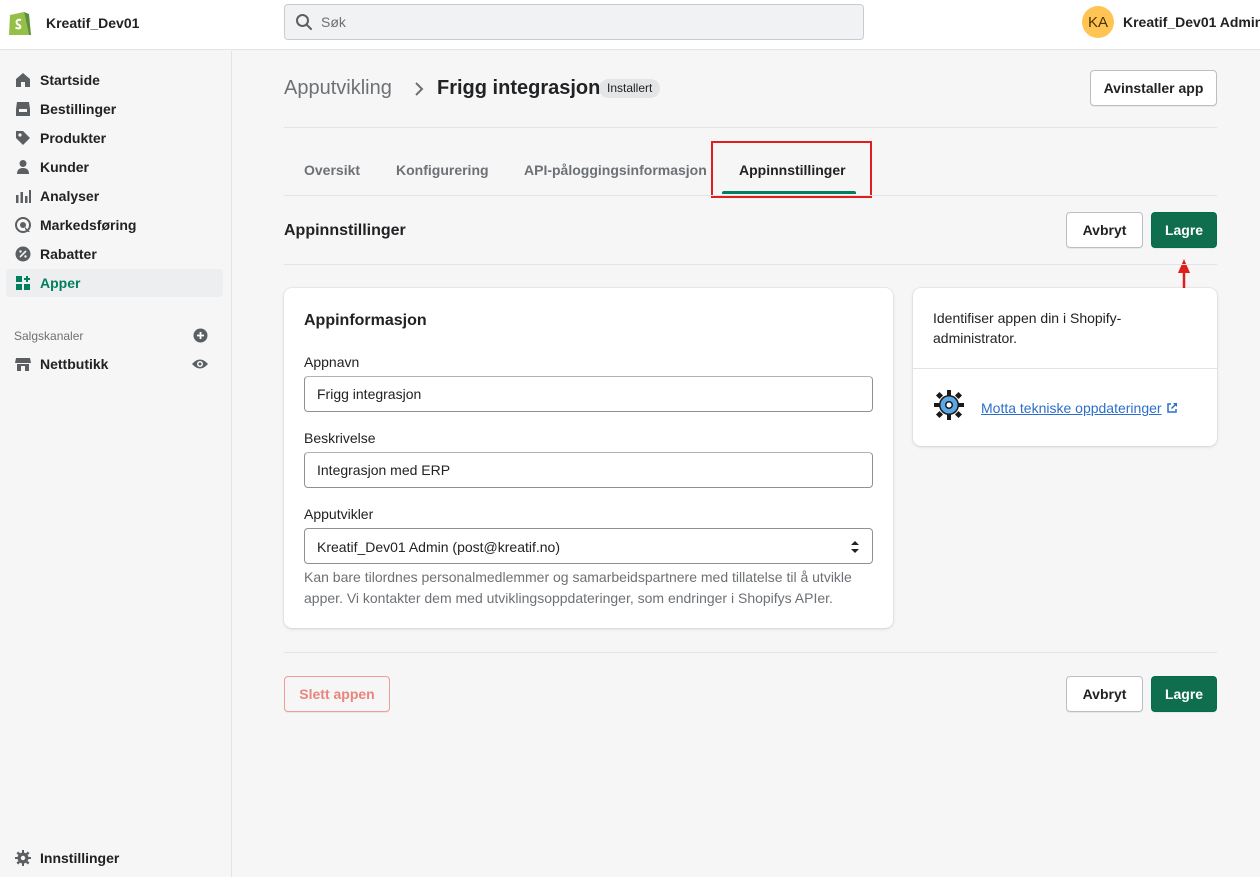  What do you see at coordinates (855, 547) in the screenshot?
I see `select-arrows-icon` at bounding box center [855, 547].